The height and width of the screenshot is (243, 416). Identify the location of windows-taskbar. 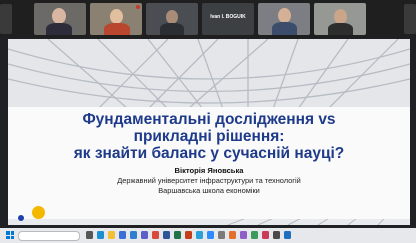
(208, 235).